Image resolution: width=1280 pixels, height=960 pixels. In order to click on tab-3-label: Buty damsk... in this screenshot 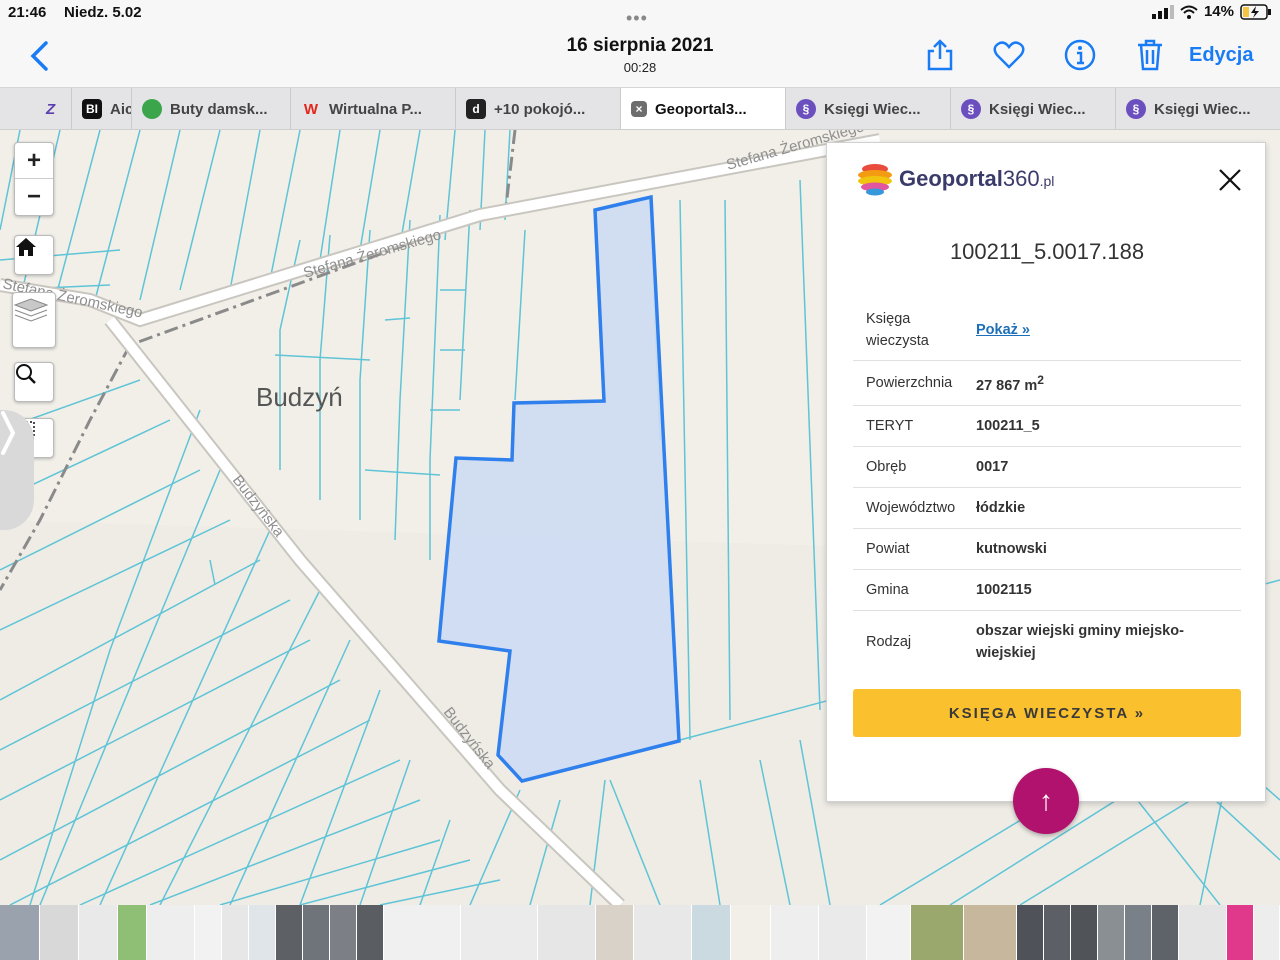, I will do `click(219, 109)`.